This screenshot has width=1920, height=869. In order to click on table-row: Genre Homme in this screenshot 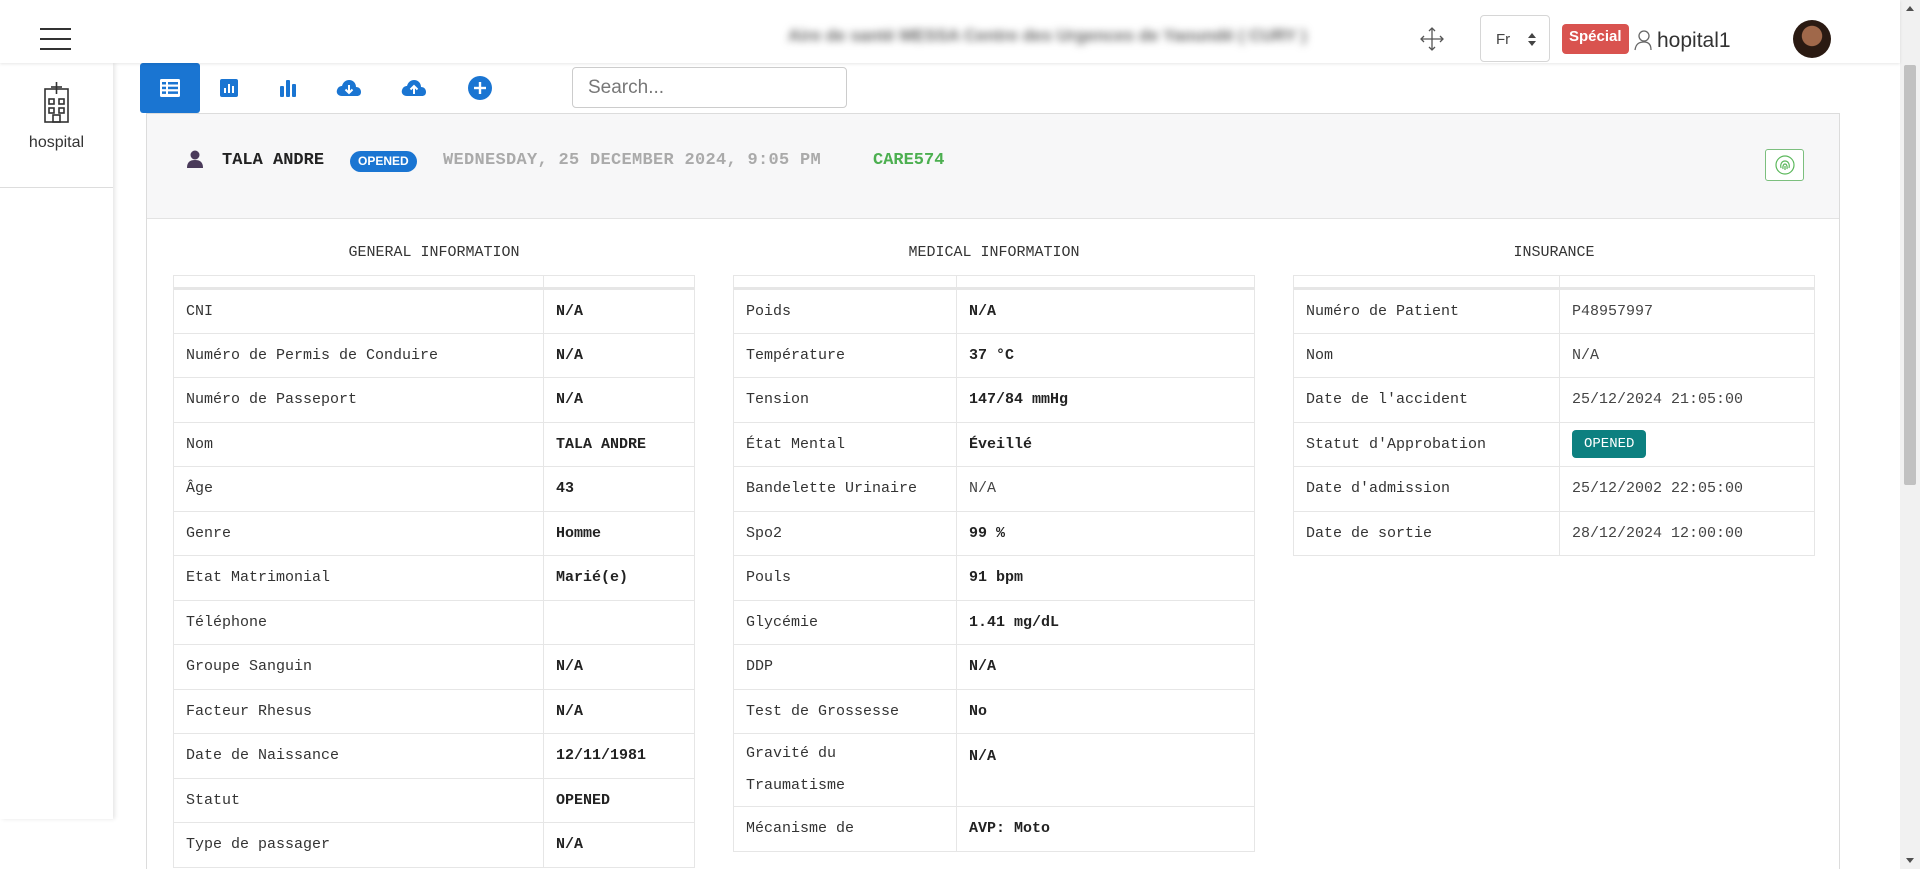, I will do `click(434, 533)`.